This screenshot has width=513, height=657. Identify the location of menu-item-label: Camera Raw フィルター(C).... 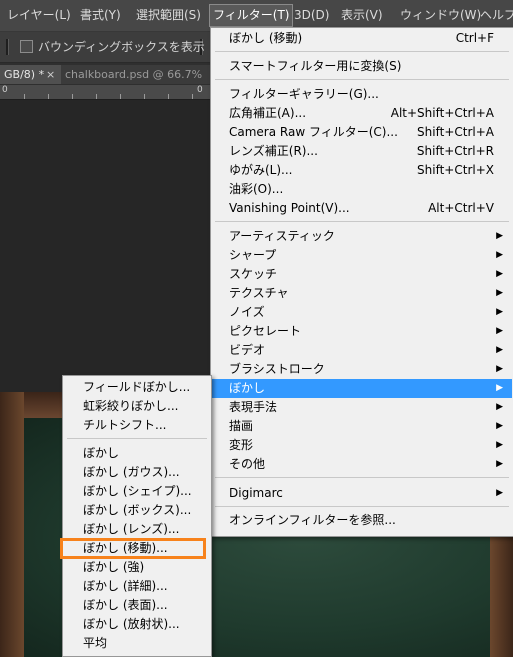
(313, 132).